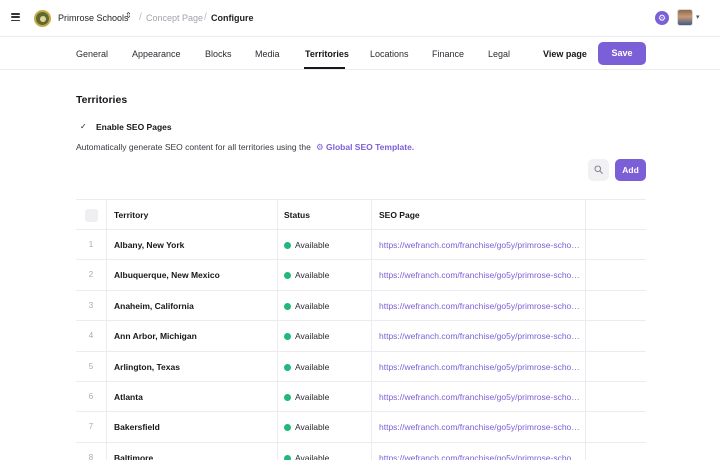 This screenshot has height=460, width=720. What do you see at coordinates (91, 396) in the screenshot?
I see `row-index: 6` at bounding box center [91, 396].